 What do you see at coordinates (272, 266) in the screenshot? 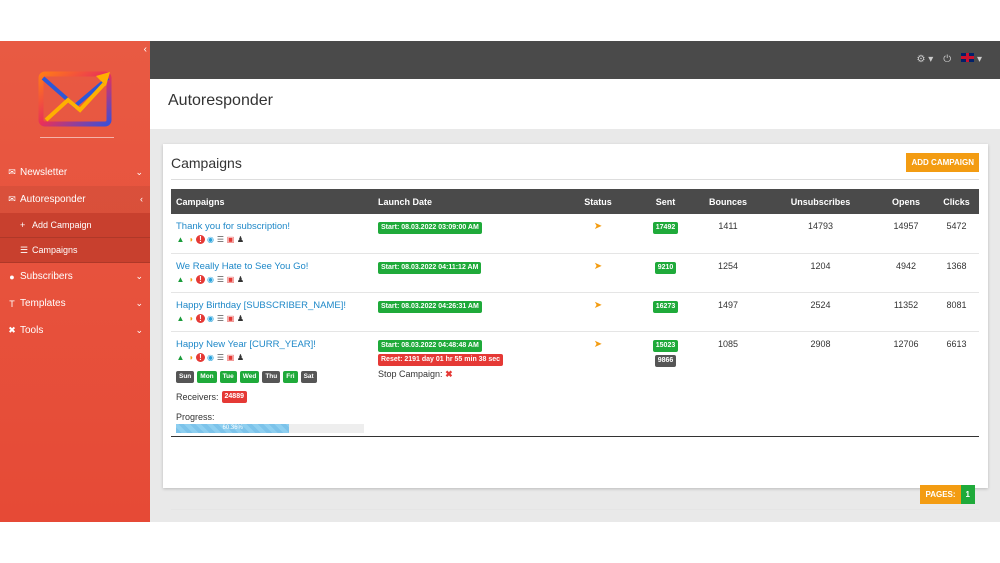
I see `campaign-link: We Really Hate to See You Go!` at bounding box center [272, 266].